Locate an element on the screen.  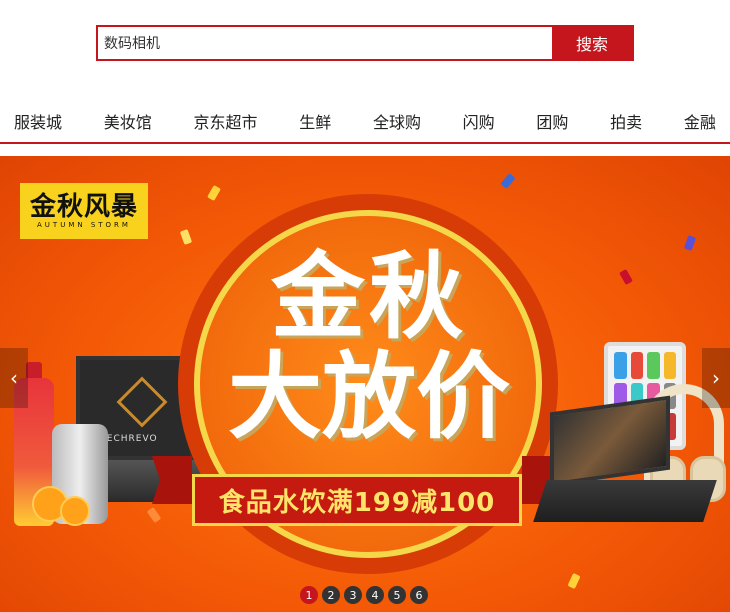
category-nav: 服装城 美妆馆 京东超市 生鲜 全球购 闪购 团购 拍卖 金融 is located at coordinates (365, 122).